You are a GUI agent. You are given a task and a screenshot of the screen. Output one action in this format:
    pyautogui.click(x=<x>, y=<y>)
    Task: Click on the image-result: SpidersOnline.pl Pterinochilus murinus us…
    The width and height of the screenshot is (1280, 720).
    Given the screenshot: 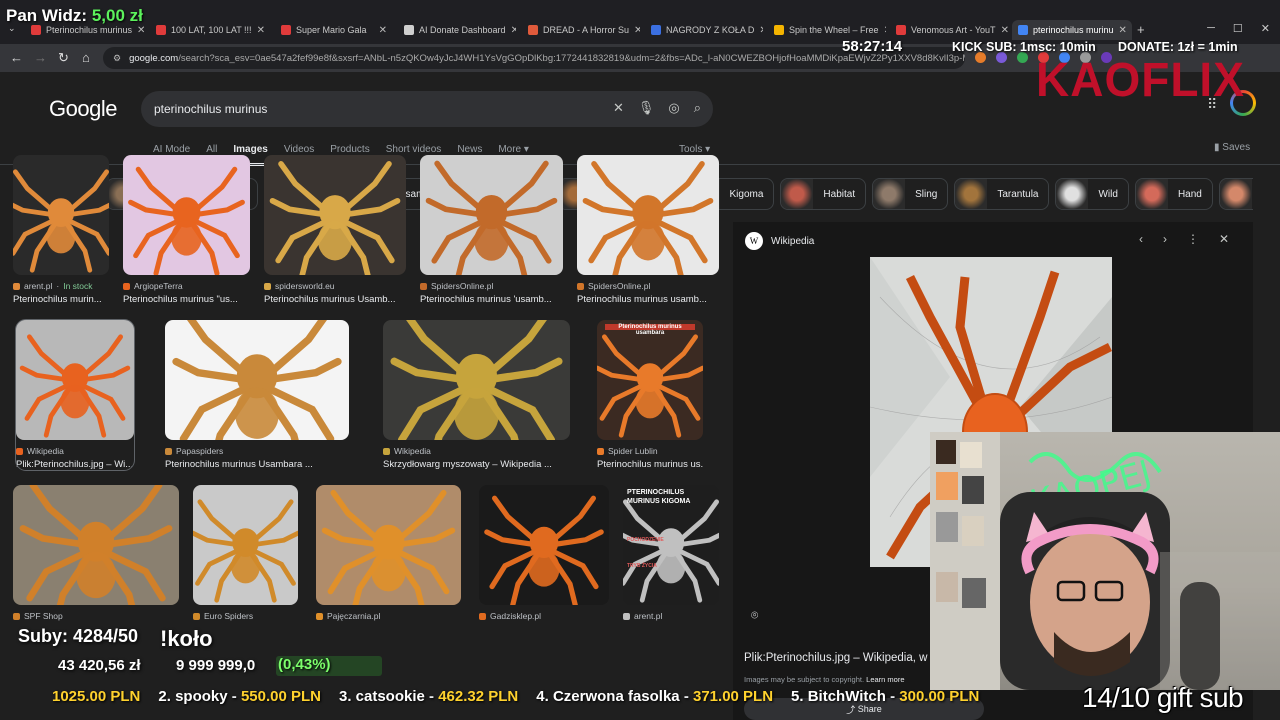 What is the action you would take?
    pyautogui.click(x=648, y=230)
    